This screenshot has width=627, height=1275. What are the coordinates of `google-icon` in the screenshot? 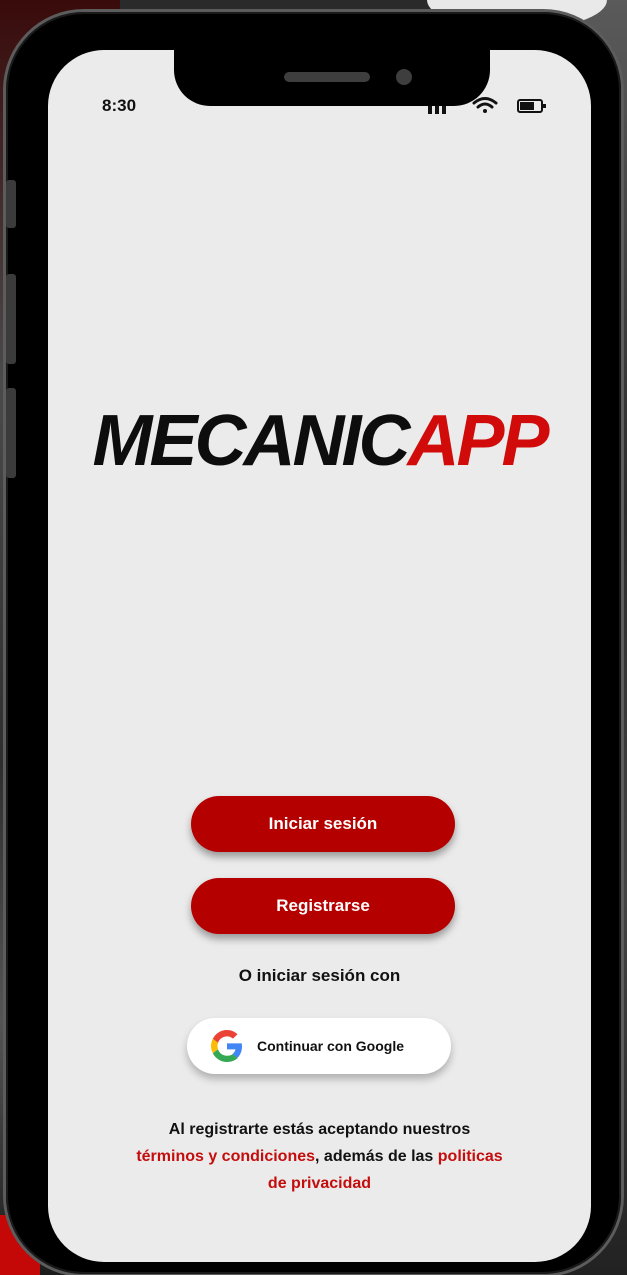 It's located at (226, 1046).